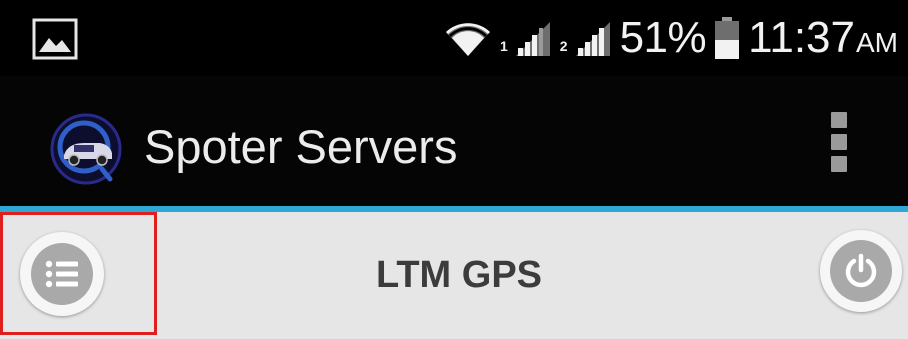 The image size is (908, 339). Describe the element at coordinates (503, 46) in the screenshot. I see `sim1-label: 1` at that location.